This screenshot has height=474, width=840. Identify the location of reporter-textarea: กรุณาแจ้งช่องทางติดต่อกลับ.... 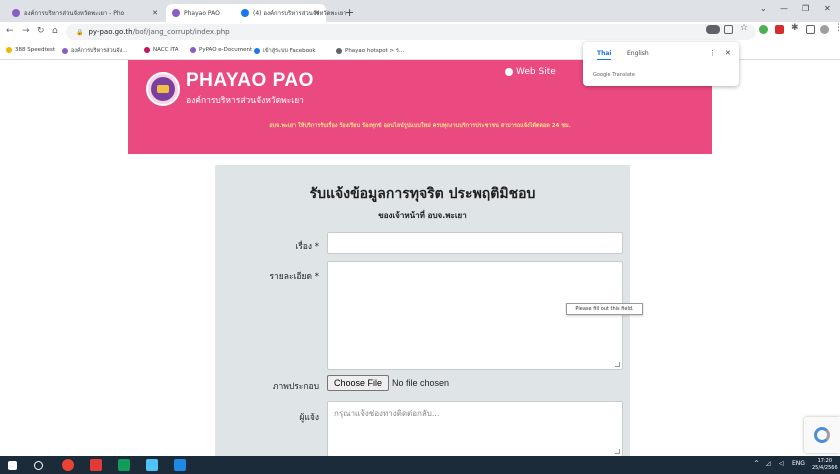
(475, 428).